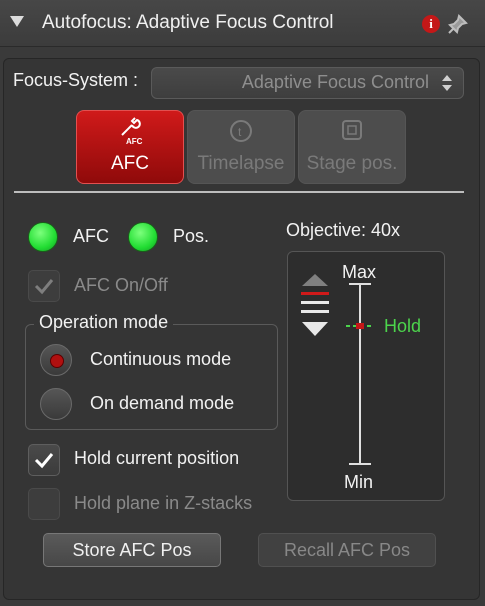  Describe the element at coordinates (130, 163) in the screenshot. I see `afc-mode-label: AFC` at that location.